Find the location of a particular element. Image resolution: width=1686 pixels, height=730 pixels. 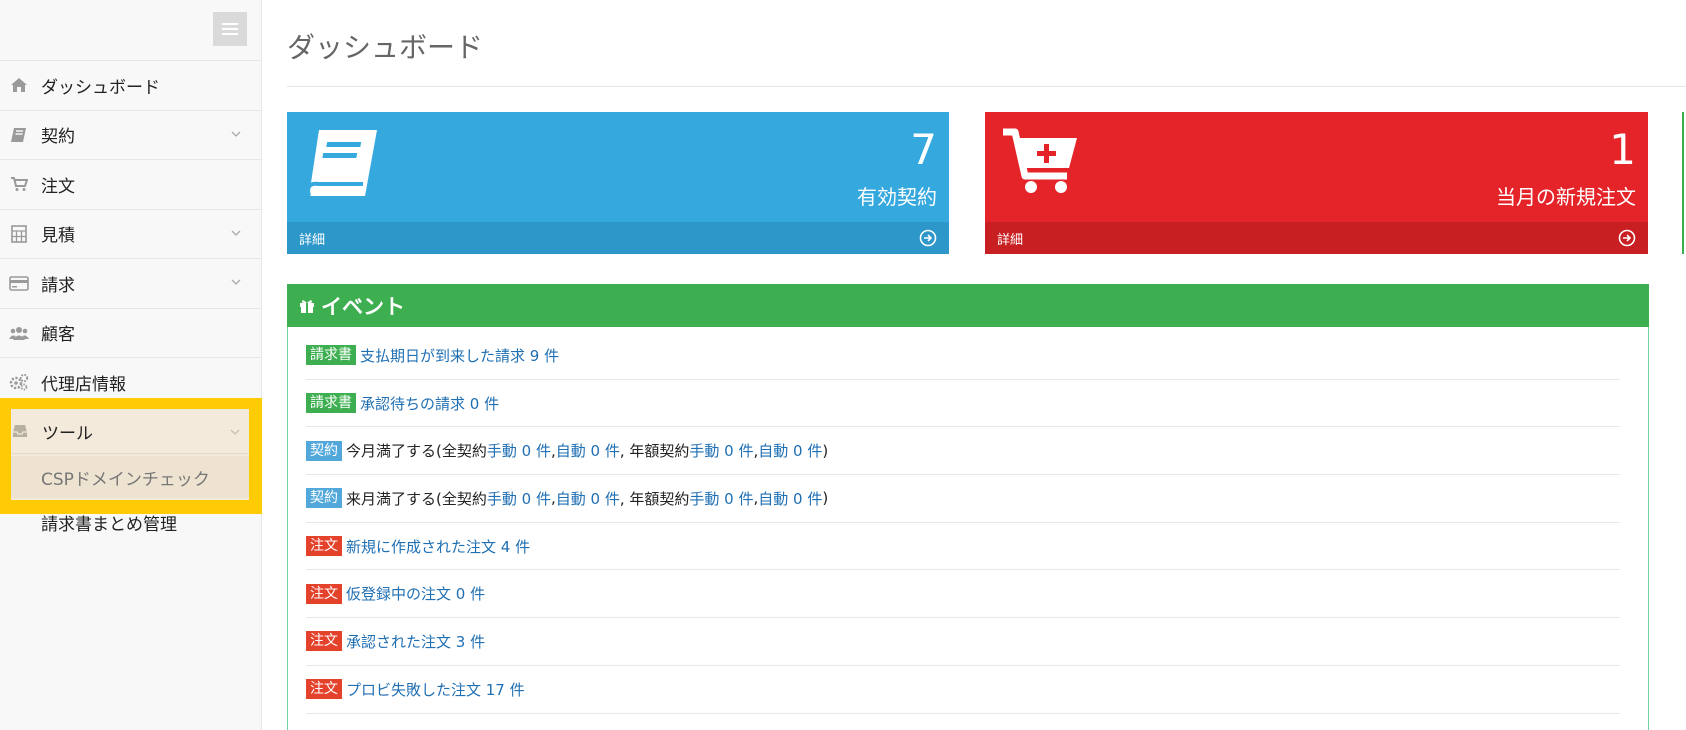

sidebar-item-label: 注文 is located at coordinates (58, 186).